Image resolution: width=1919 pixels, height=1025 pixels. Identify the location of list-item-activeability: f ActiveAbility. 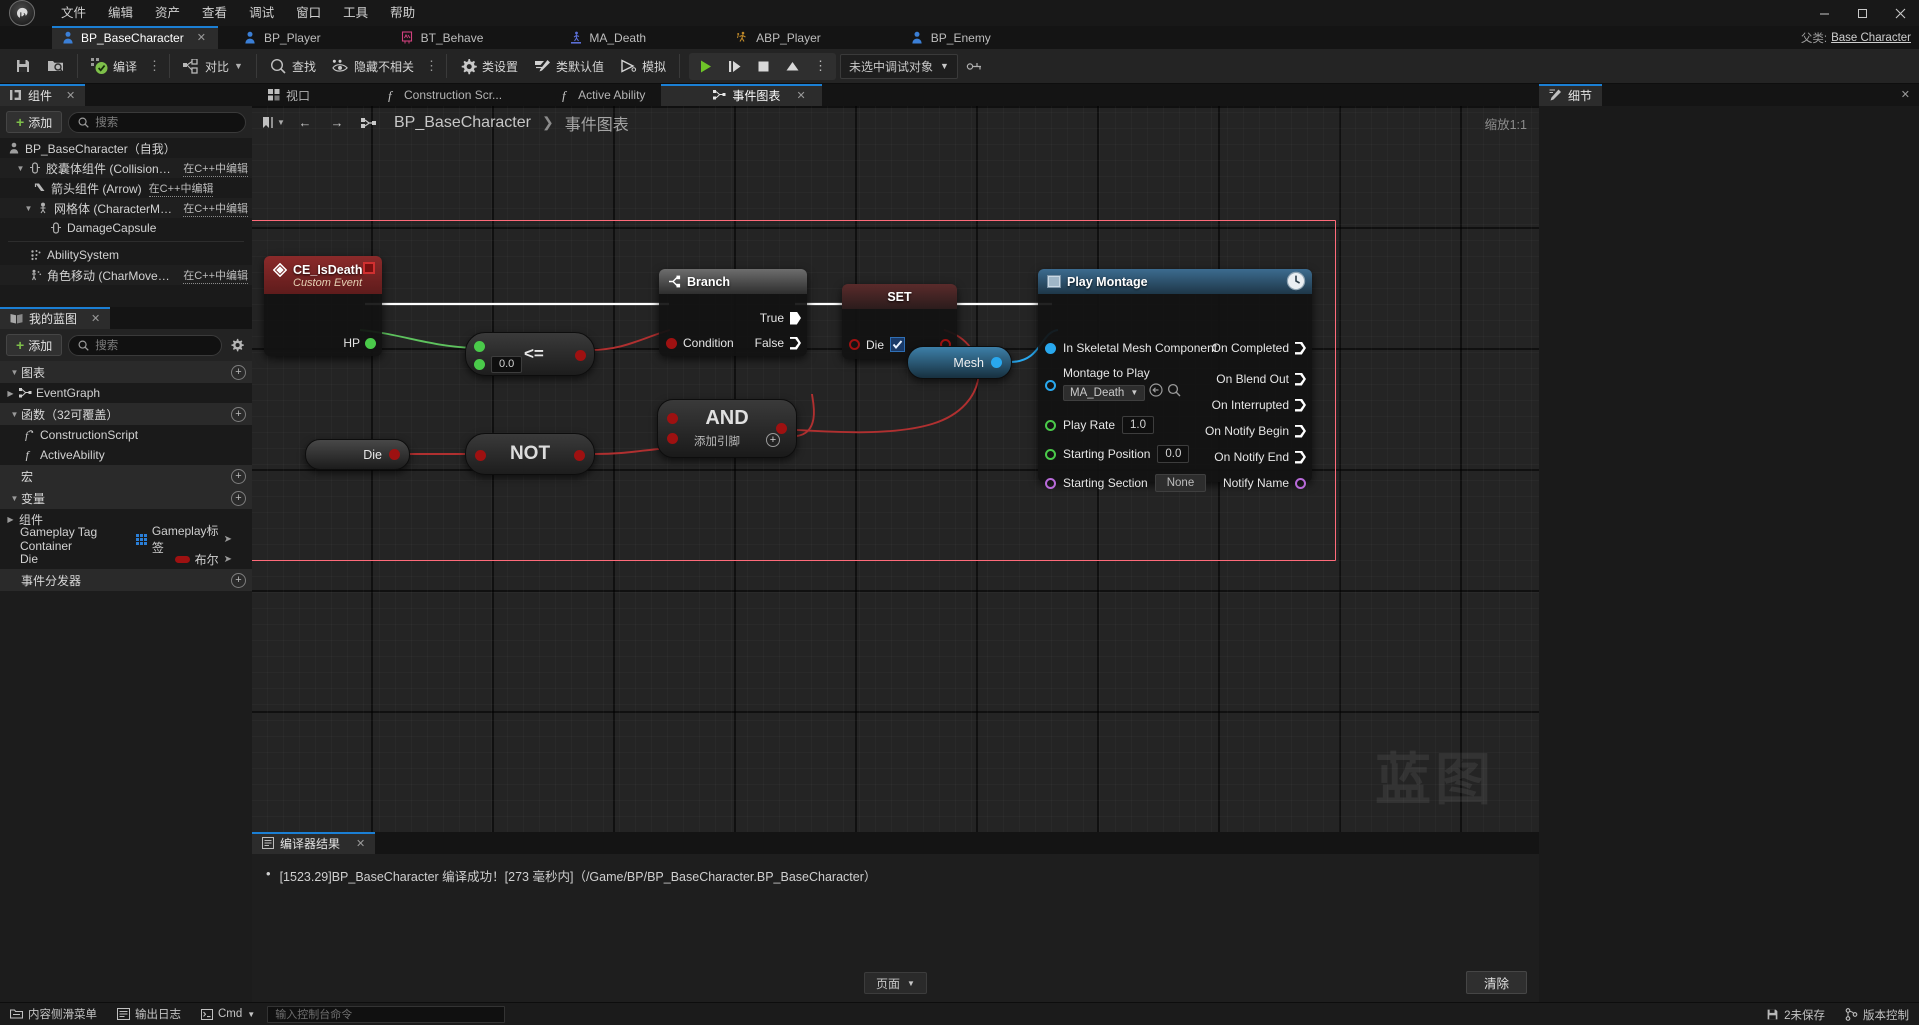
(126, 455).